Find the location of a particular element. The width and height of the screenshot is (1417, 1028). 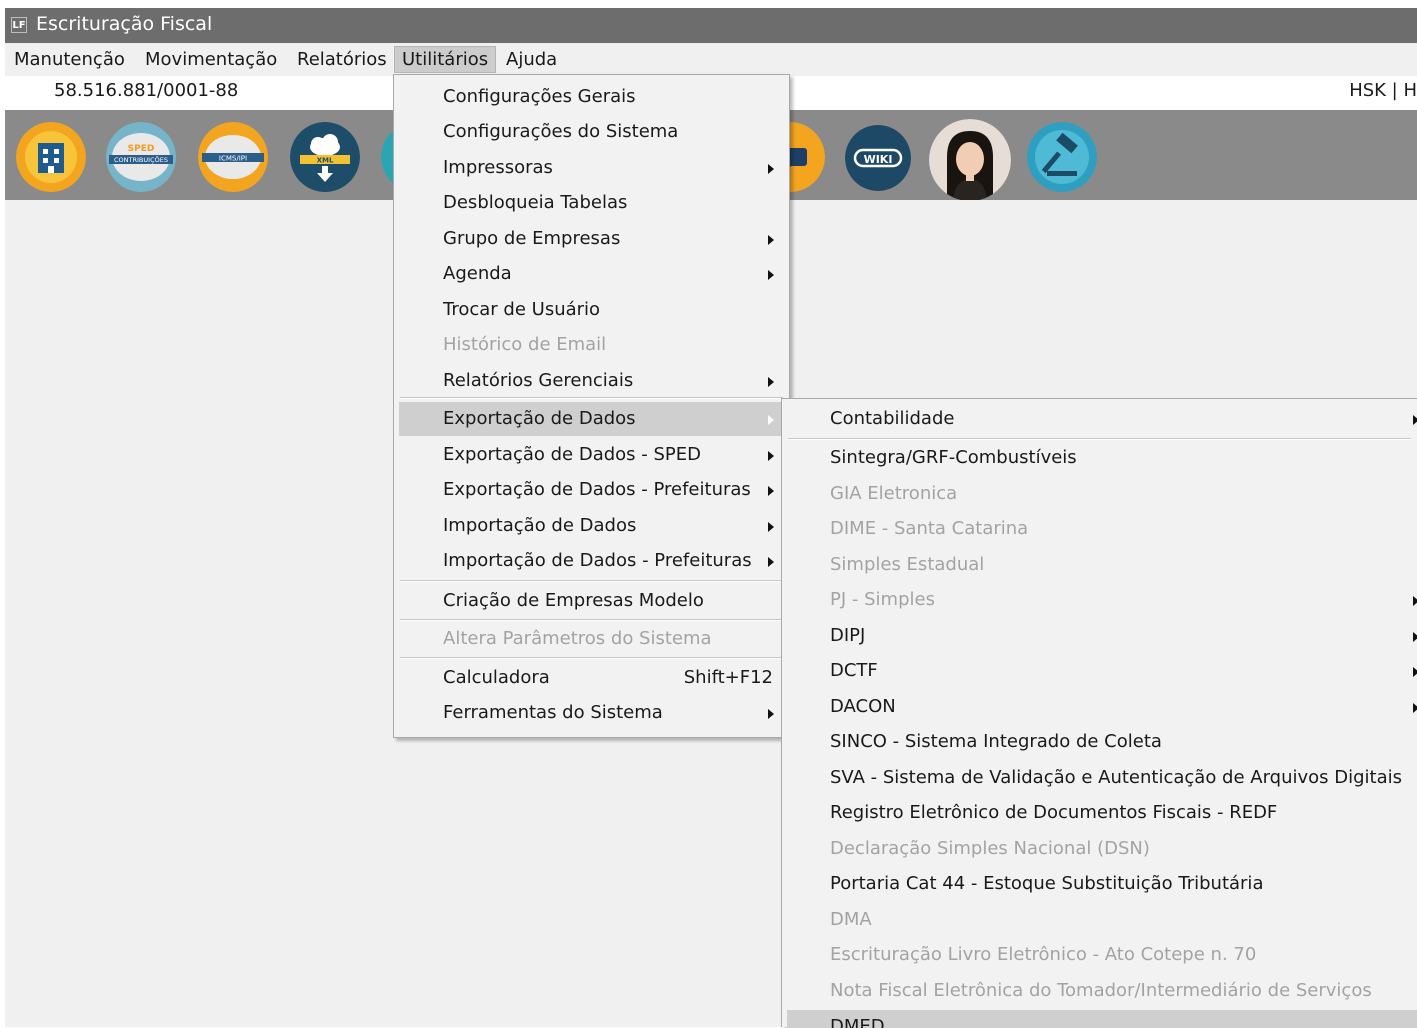

legislation-button is located at coordinates (1062, 157).